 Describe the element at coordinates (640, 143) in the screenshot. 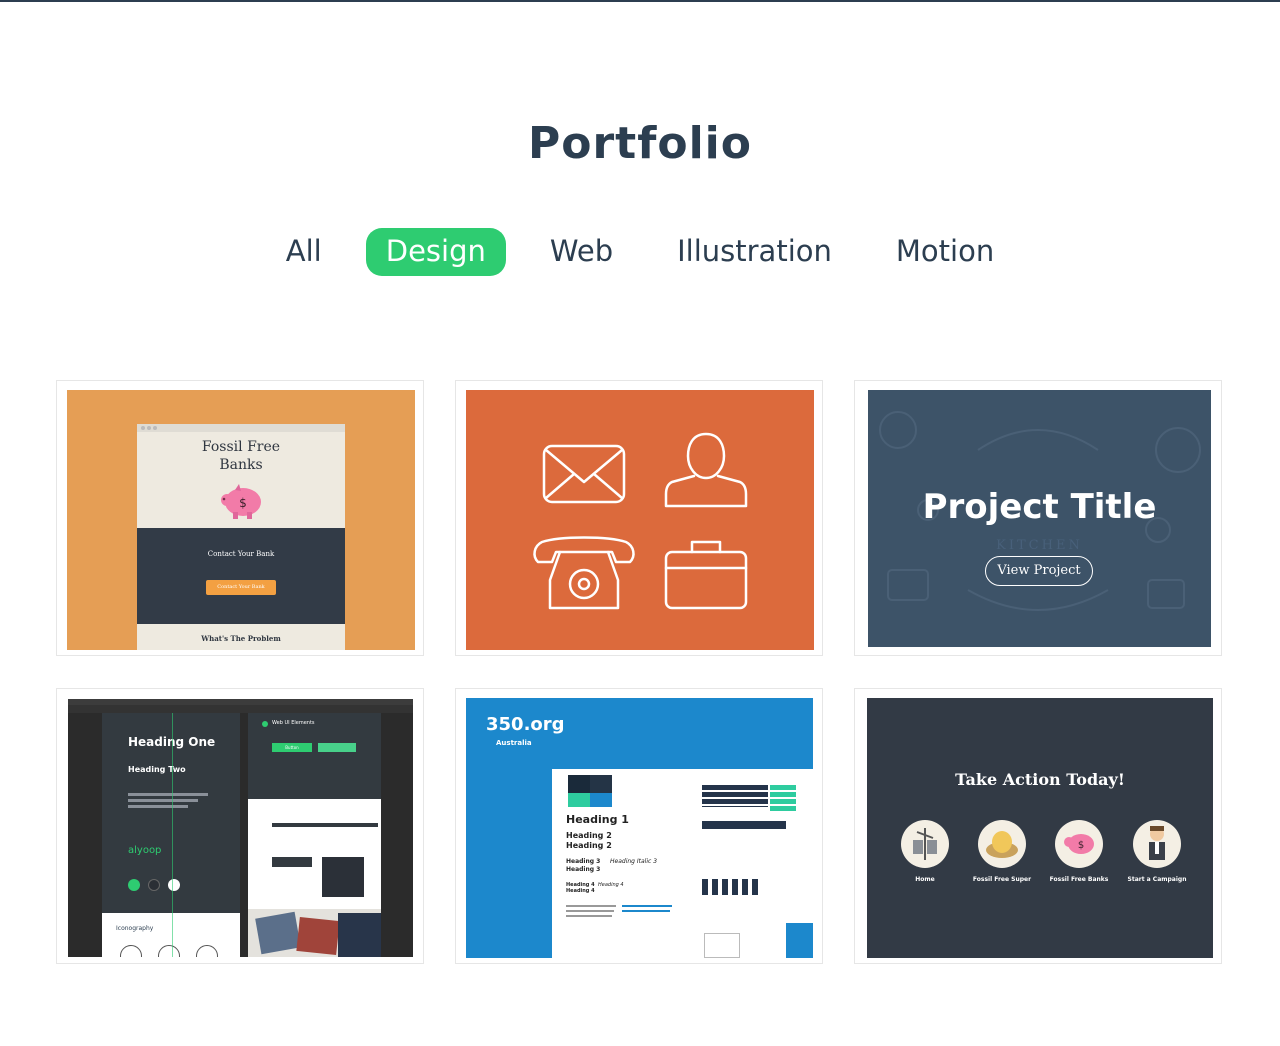

I see `page-title: Portfolio` at that location.